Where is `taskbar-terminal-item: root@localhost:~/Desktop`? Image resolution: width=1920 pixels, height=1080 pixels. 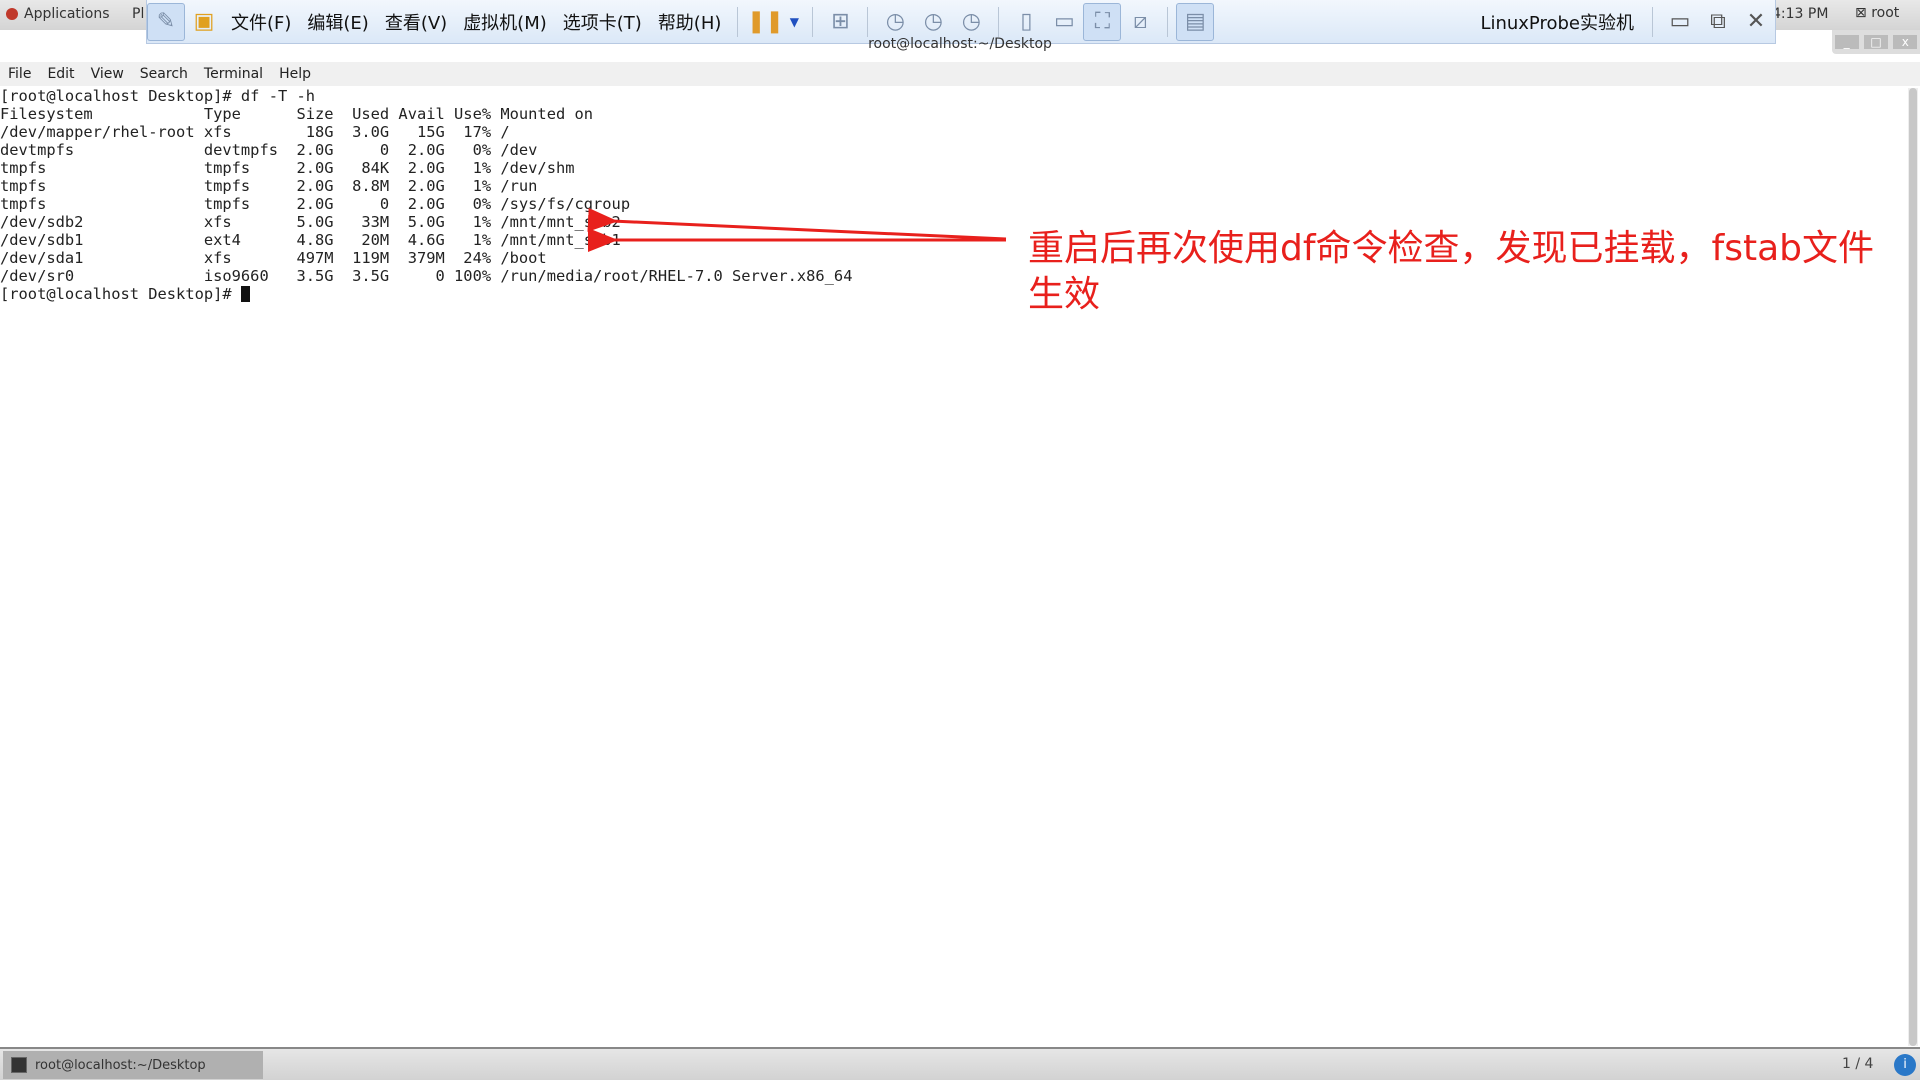
taskbar-terminal-item: root@localhost:~/Desktop is located at coordinates (133, 1065).